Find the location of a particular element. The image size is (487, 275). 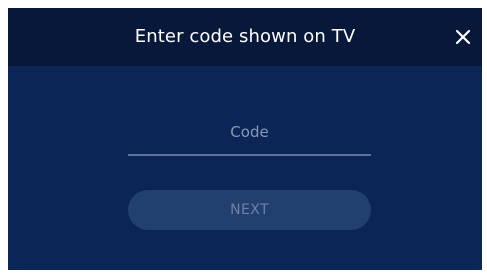

dialog-title: Enter code shown on TV is located at coordinates (245, 36).